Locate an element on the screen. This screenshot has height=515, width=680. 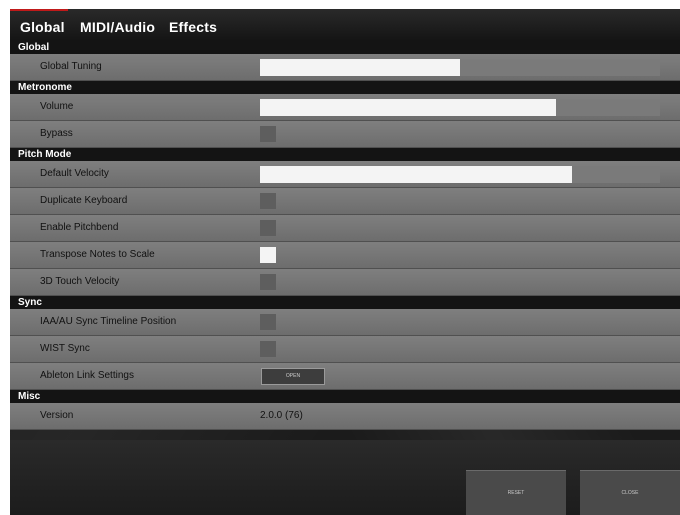
row-label: IAA/AU Sync Timeline Position is located at coordinates (108, 321).